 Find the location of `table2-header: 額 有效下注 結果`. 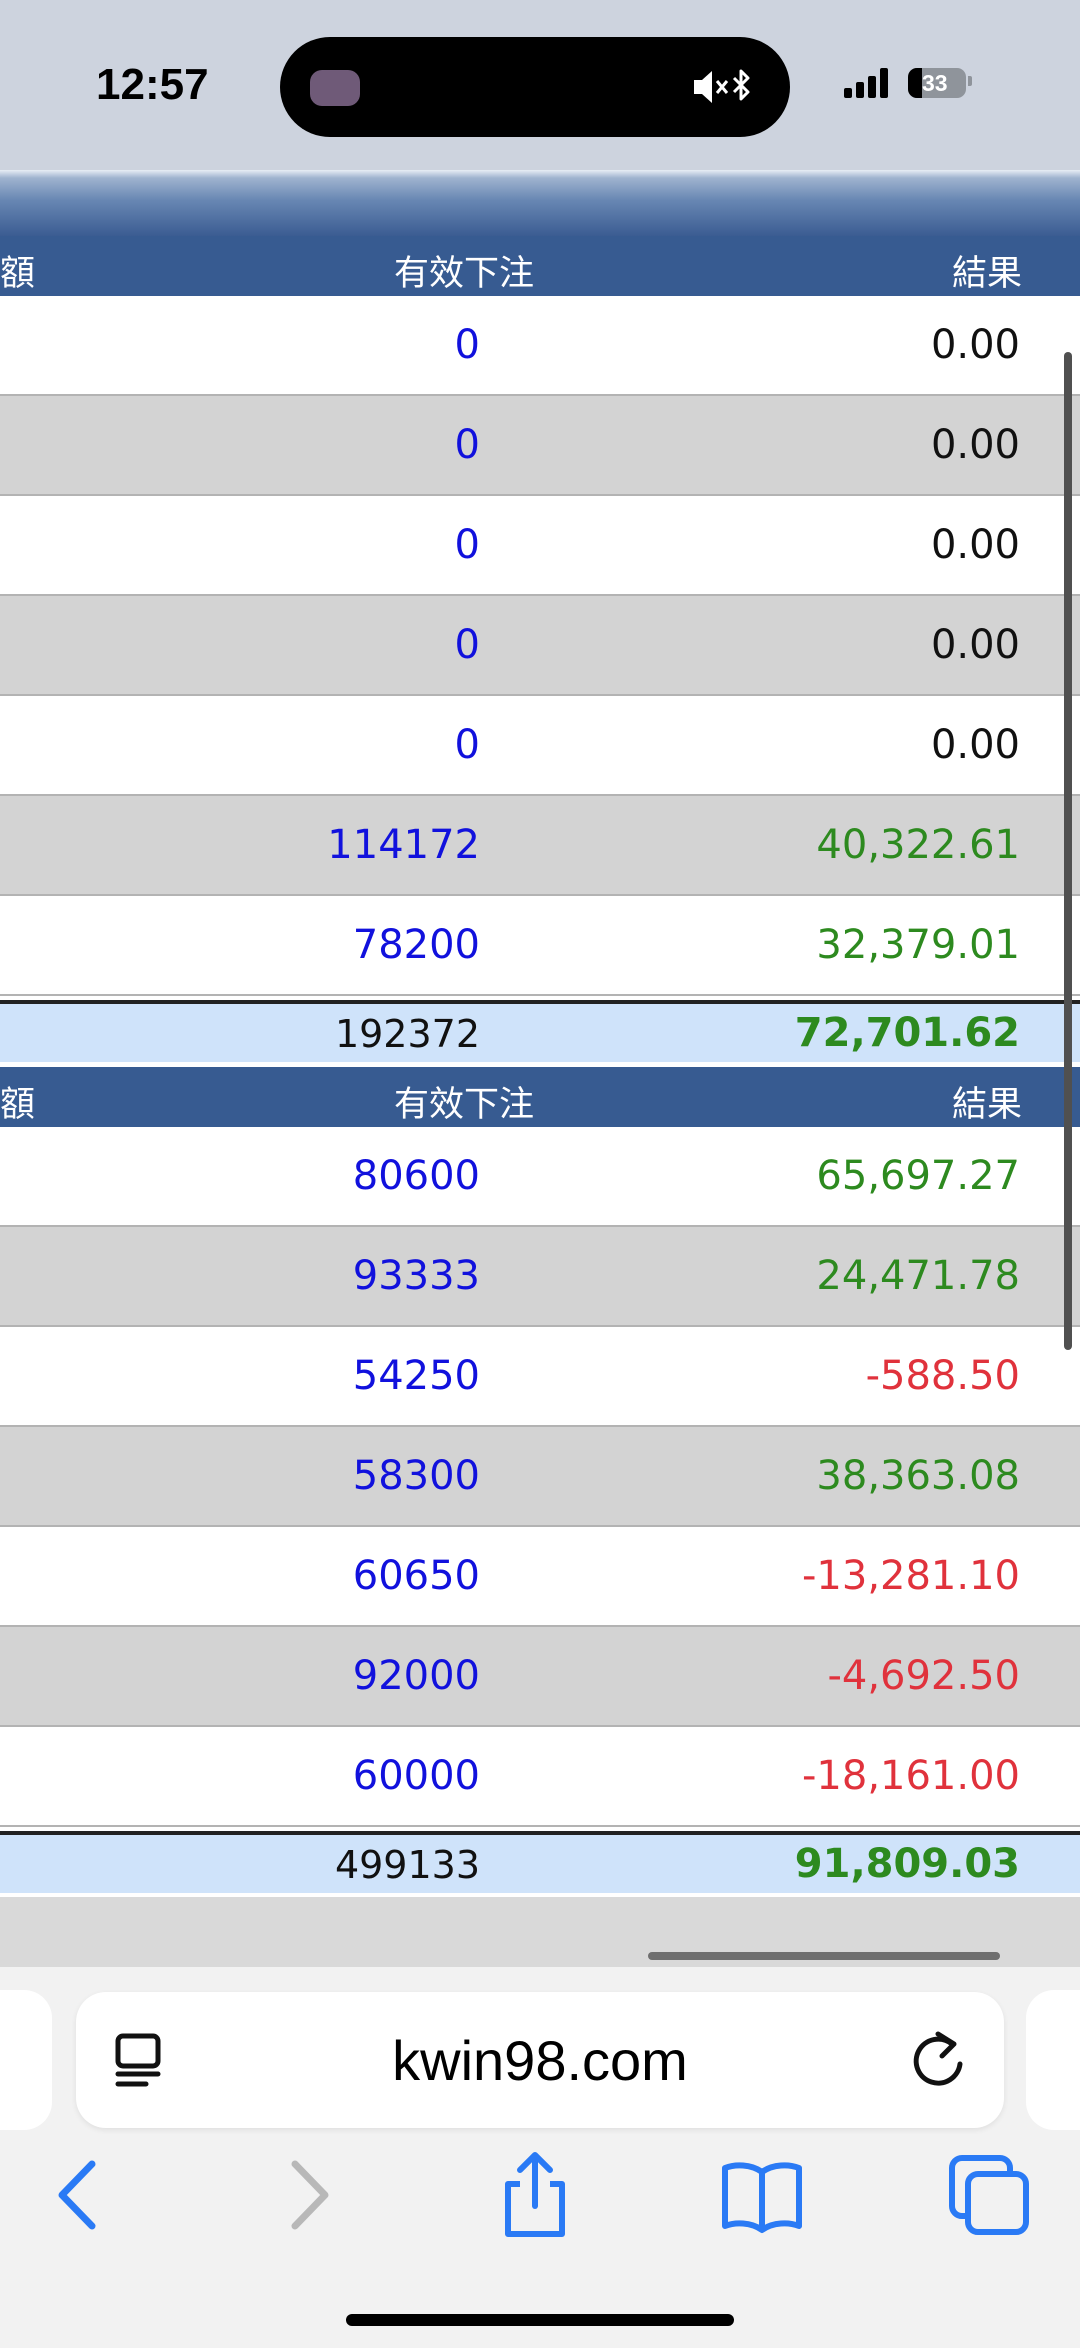

table2-header: 額 有效下注 結果 is located at coordinates (540, 1097).